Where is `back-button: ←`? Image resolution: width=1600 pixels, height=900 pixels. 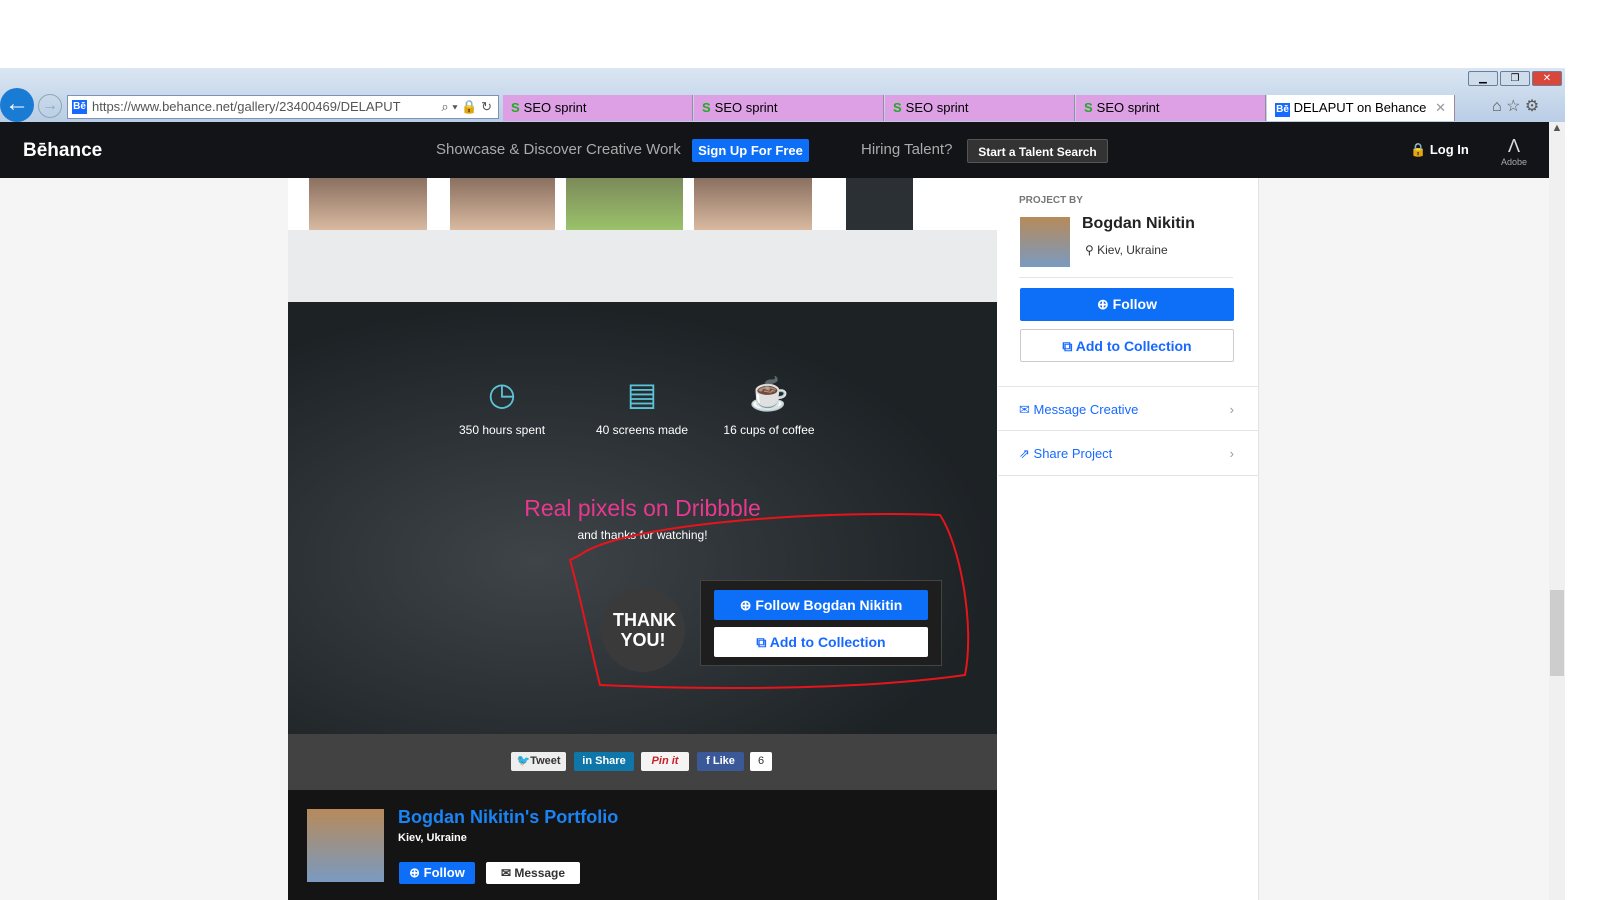 back-button: ← is located at coordinates (17, 105).